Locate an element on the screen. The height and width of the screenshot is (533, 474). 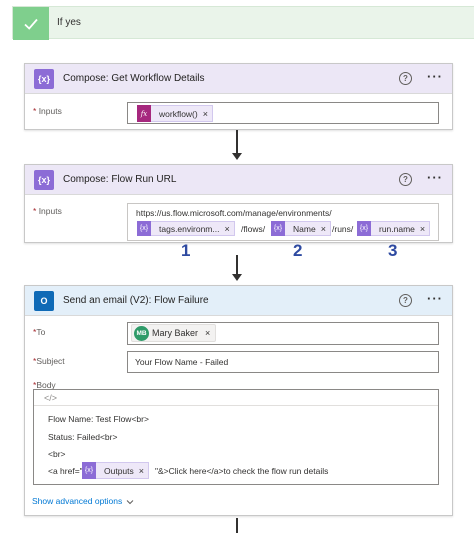
subject-input: Your Flow Name - Failed is located at coordinates (283, 362).